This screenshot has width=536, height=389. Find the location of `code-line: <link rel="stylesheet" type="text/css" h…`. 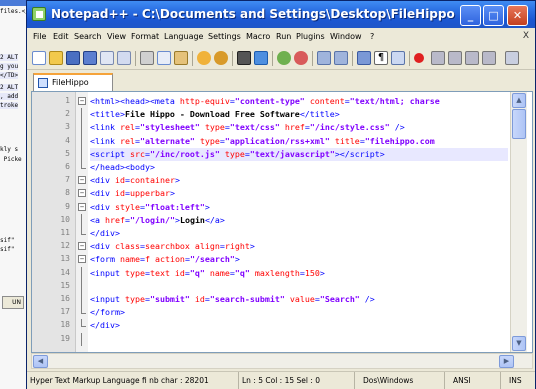

code-line: <link rel="stylesheet" type="text/css" h… is located at coordinates (247, 127).